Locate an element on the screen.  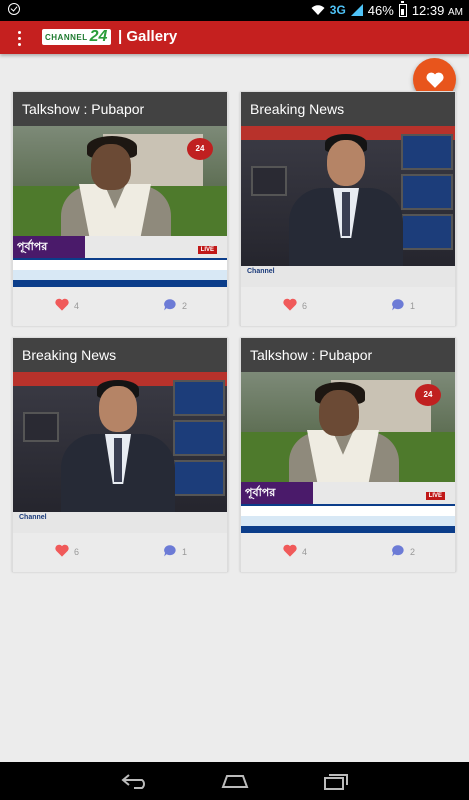
back-button is located at coordinates (135, 781).